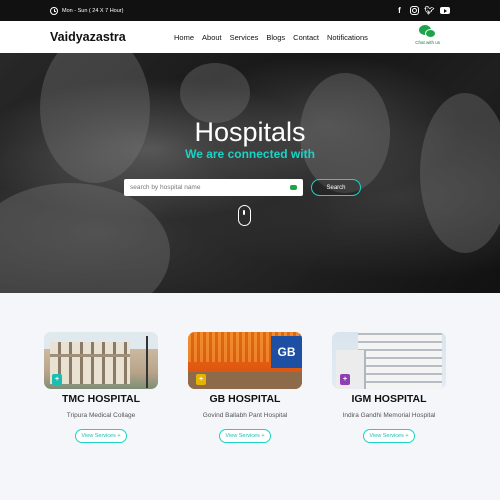 The height and width of the screenshot is (500, 500). What do you see at coordinates (184, 37) in the screenshot?
I see `nav-item-home: Home` at bounding box center [184, 37].